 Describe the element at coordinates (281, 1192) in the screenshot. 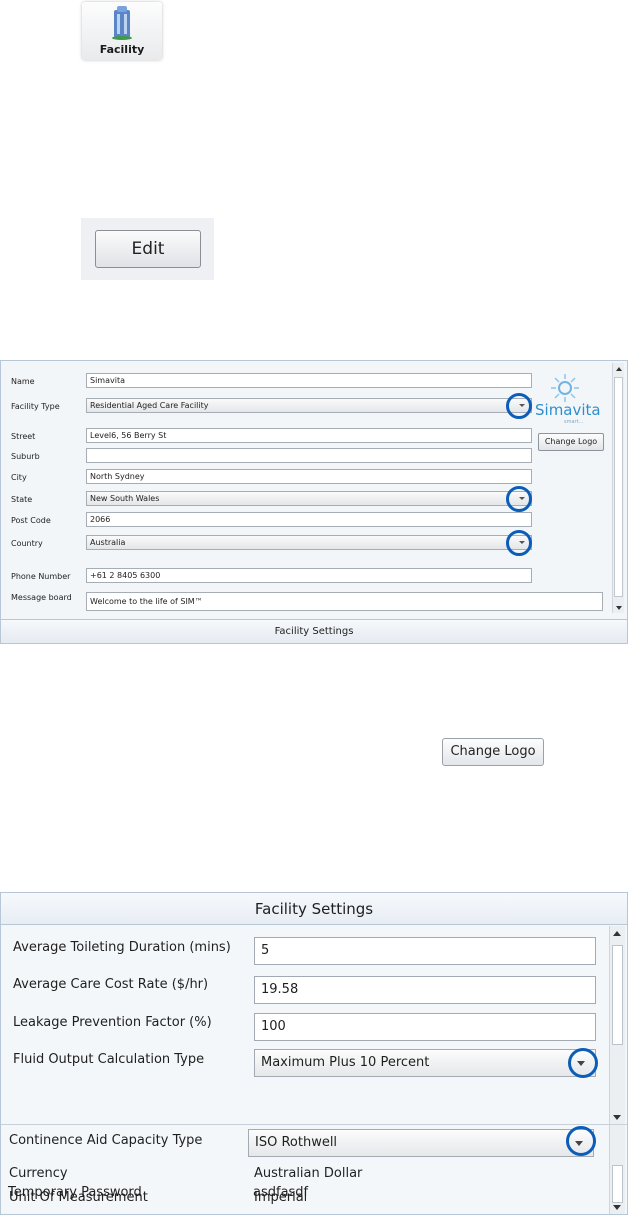

I see `temporary-password-value: asdfasdf` at that location.